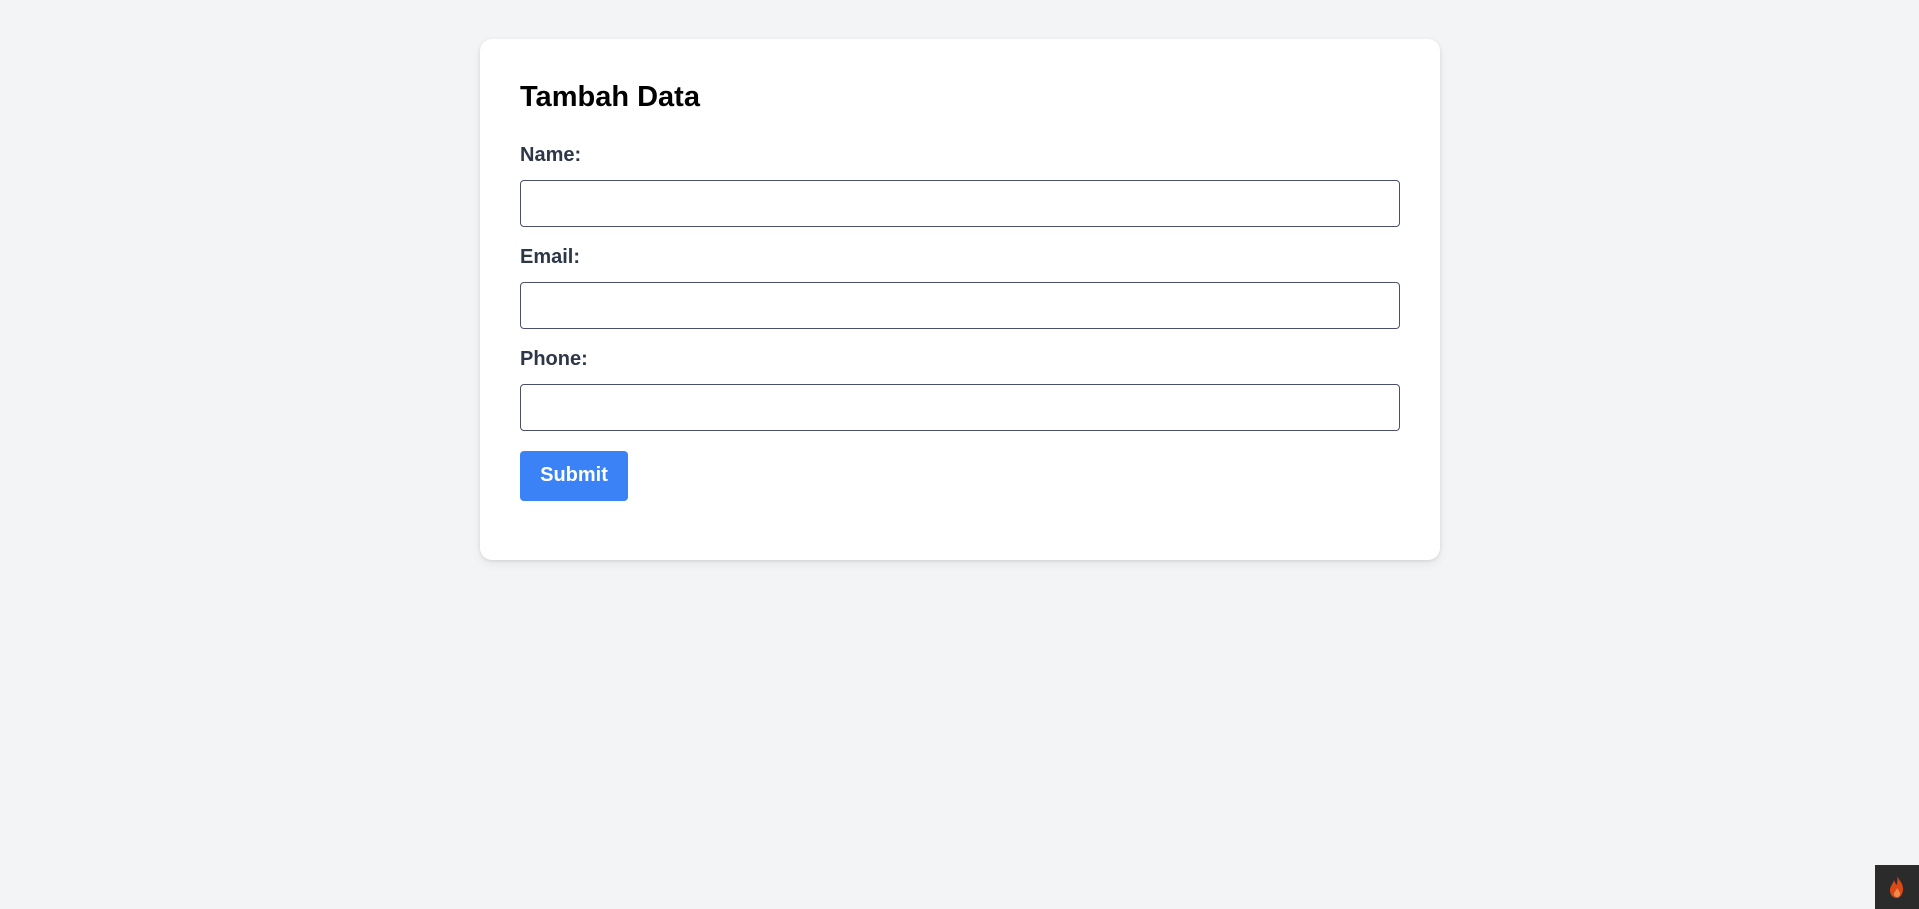  Describe the element at coordinates (960, 305) in the screenshot. I see `email-input` at that location.